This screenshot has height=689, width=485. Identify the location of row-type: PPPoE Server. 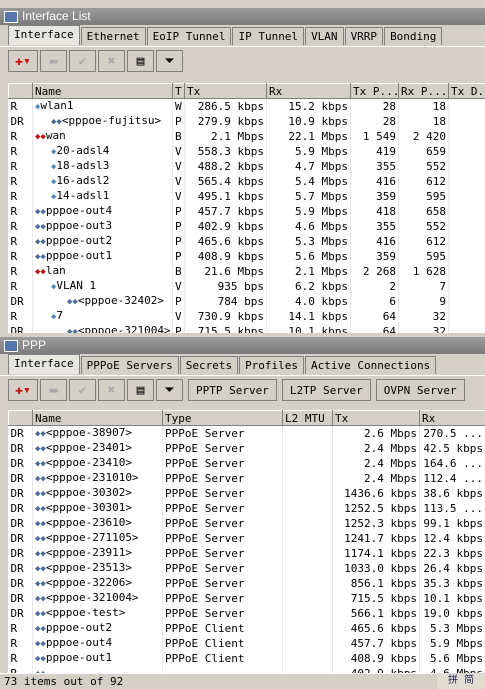
(222, 583).